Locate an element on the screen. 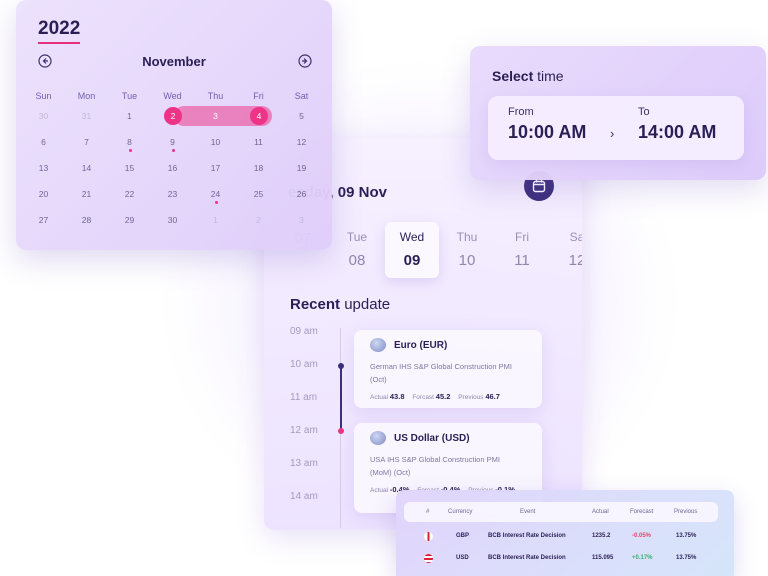 The height and width of the screenshot is (576, 768). timeline-label: 13 am is located at coordinates (304, 463).